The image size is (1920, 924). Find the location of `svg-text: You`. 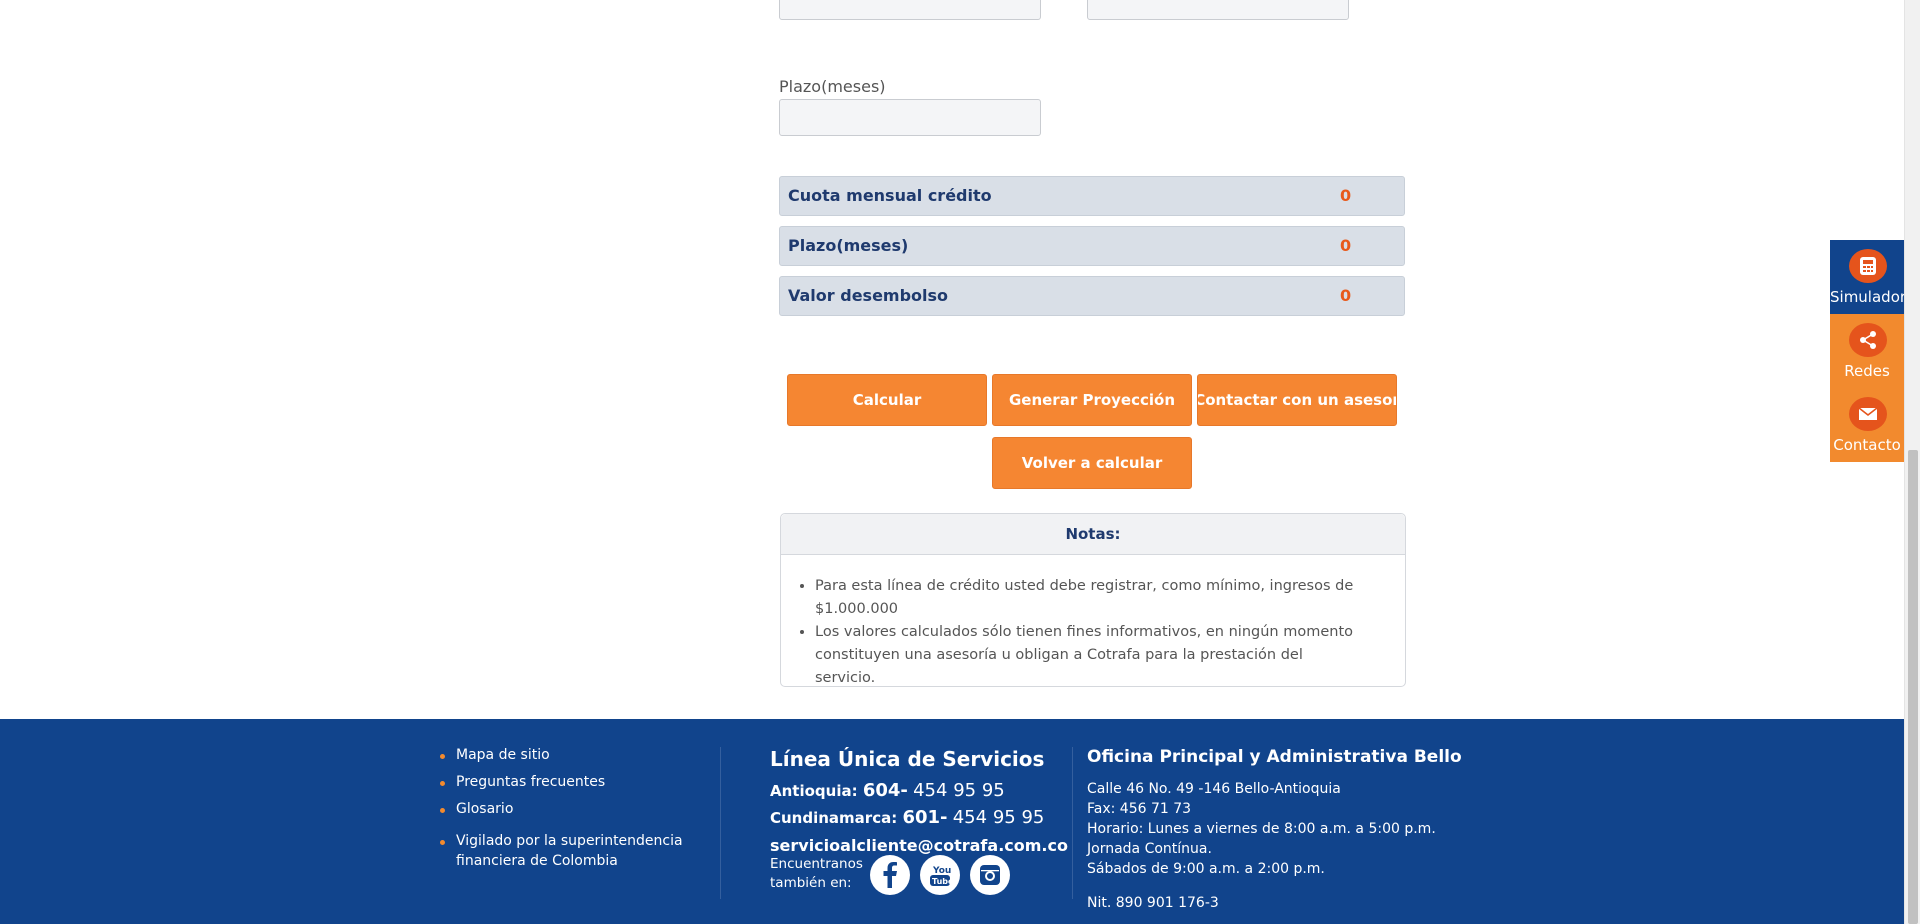

svg-text: You is located at coordinates (941, 871).